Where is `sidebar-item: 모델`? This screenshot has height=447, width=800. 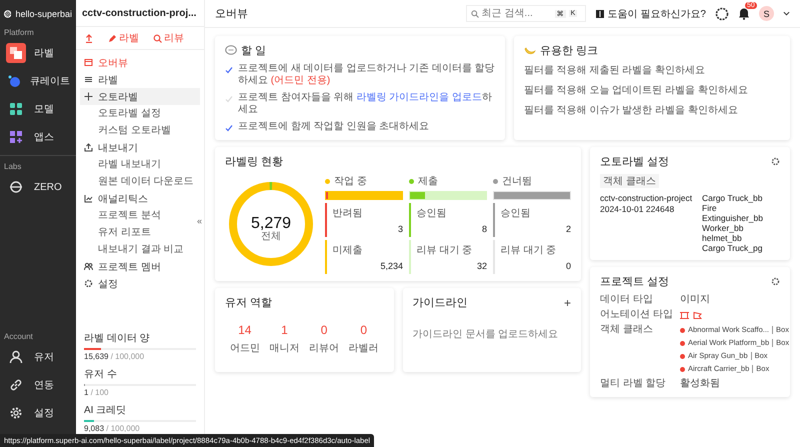
sidebar-item: 모델 is located at coordinates (38, 109).